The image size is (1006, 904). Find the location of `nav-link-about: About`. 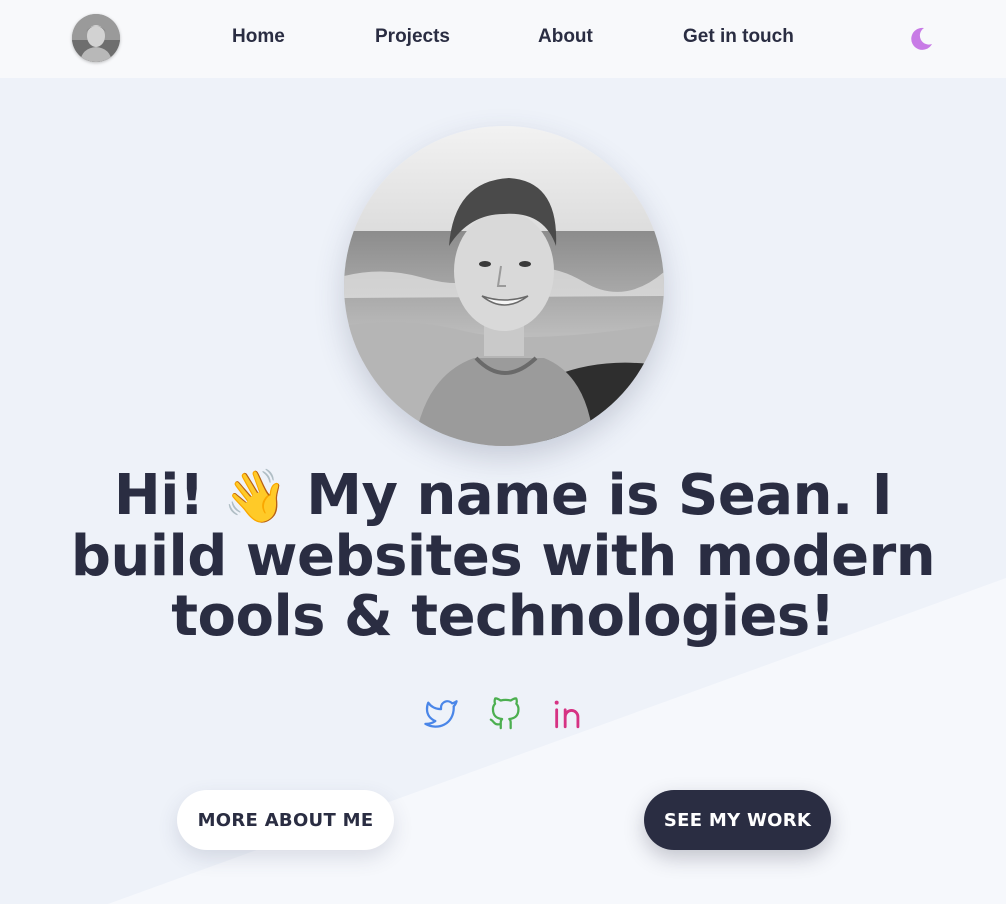

nav-link-about: About is located at coordinates (565, 37).